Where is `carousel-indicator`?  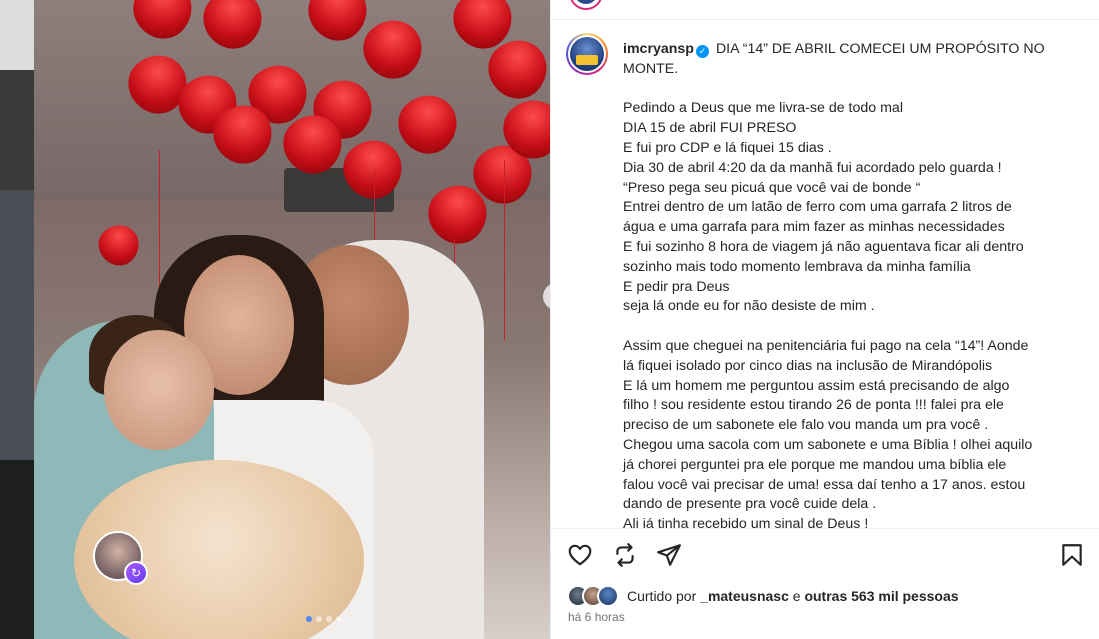 carousel-indicator is located at coordinates (324, 619).